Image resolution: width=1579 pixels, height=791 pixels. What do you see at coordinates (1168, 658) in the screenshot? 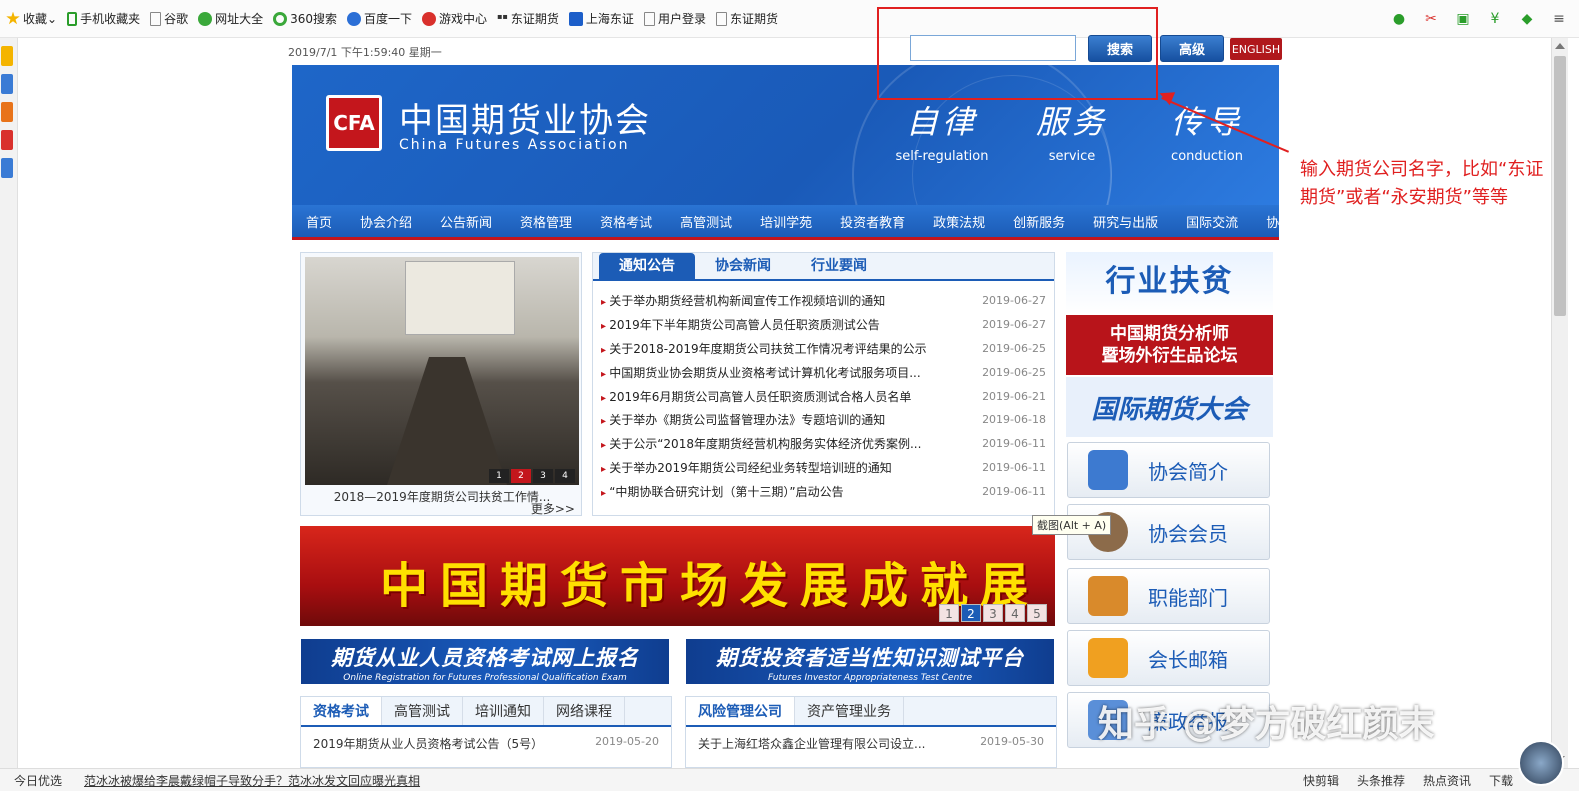
I see `menu-president-mail-button: 会长邮箱` at bounding box center [1168, 658].